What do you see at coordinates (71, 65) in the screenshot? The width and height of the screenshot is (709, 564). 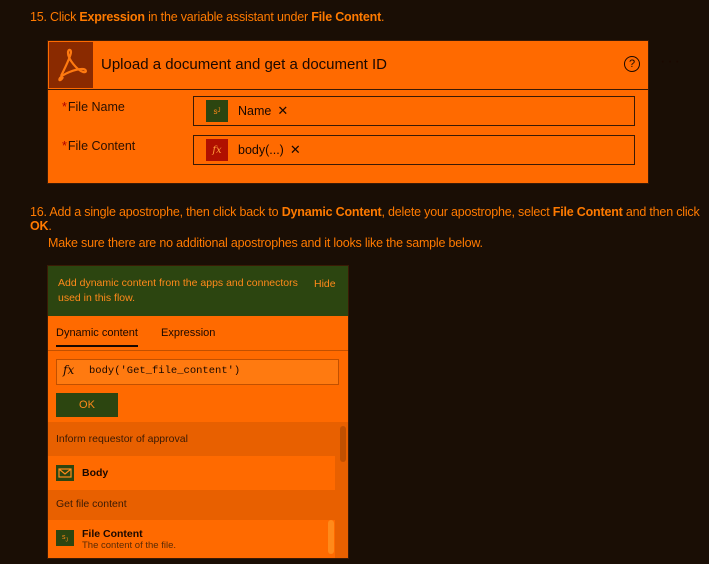 I see `acrobat-logo-icon` at bounding box center [71, 65].